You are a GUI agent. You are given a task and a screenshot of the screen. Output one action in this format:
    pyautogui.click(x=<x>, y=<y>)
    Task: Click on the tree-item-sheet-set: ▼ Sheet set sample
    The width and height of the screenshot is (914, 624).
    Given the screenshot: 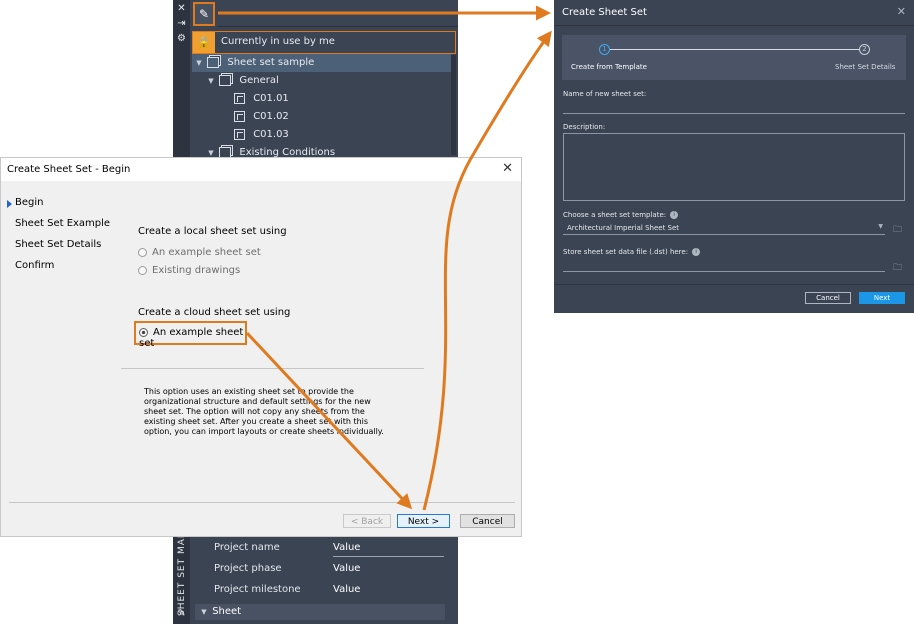 What is the action you would take?
    pyautogui.click(x=321, y=63)
    